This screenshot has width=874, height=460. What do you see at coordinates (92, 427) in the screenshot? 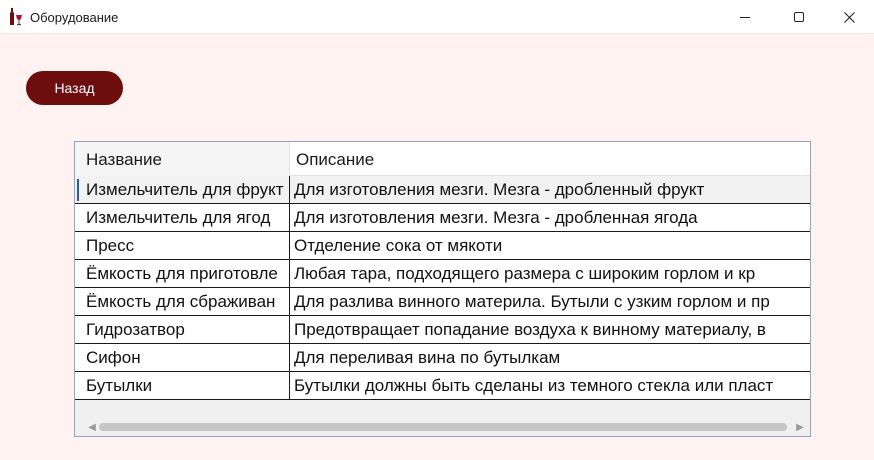
I see `scroll-left-icon: ◀` at bounding box center [92, 427].